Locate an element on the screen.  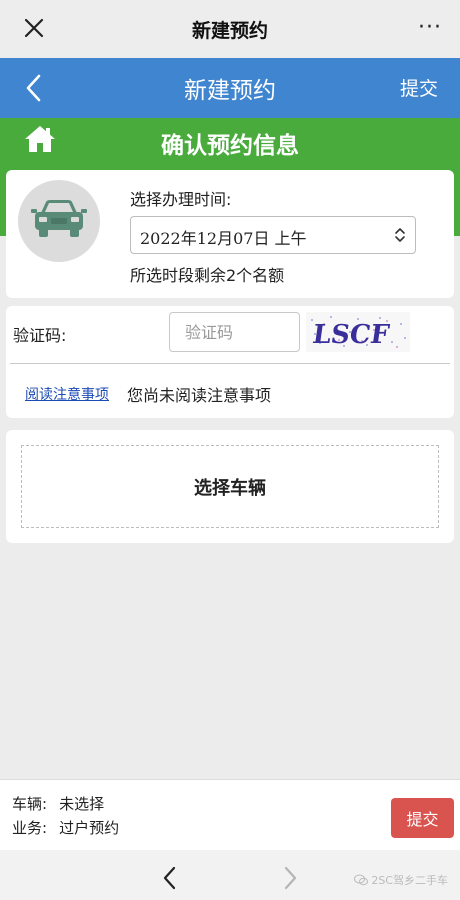
vehicle-card: 选择车辆 is located at coordinates (230, 486).